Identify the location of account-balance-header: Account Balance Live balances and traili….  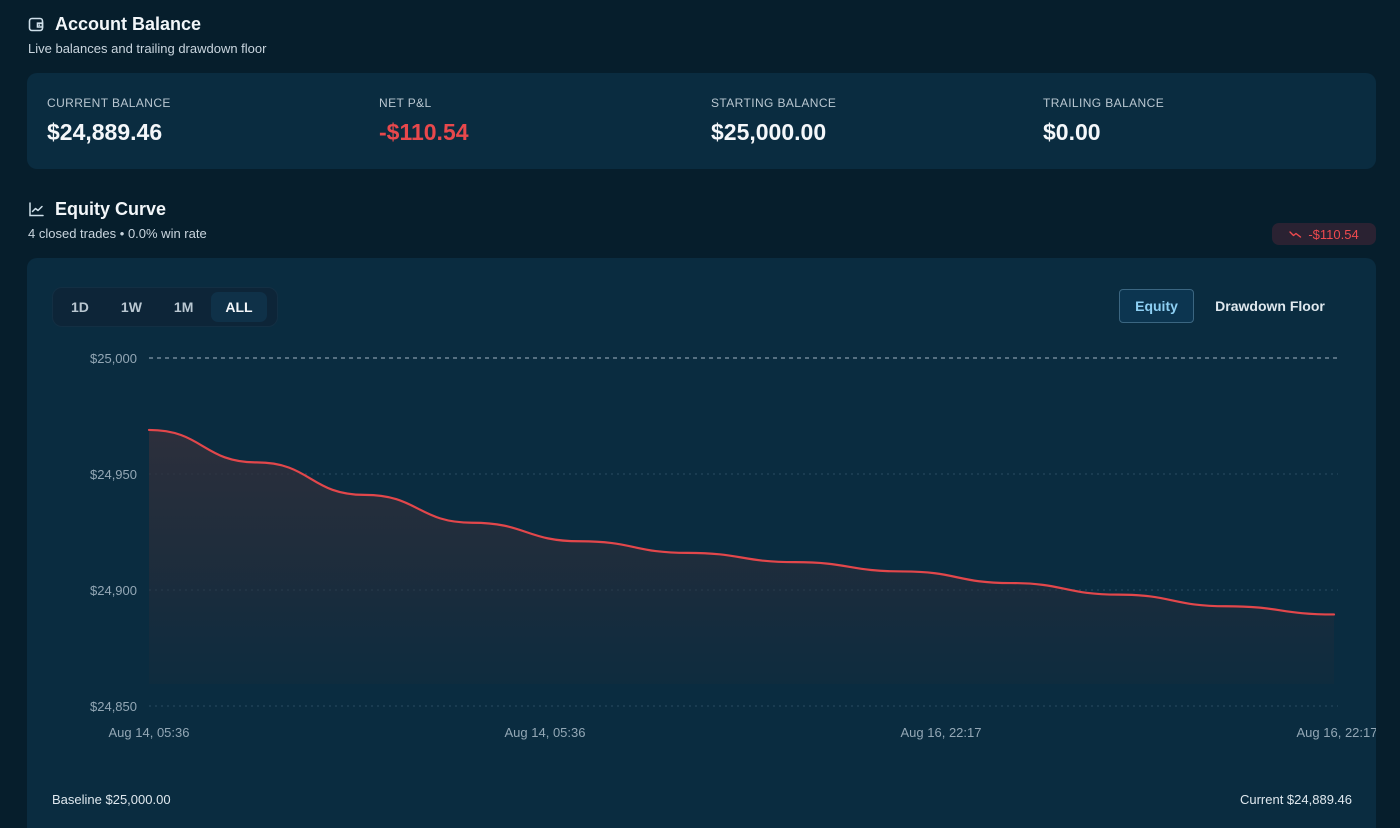
(147, 35).